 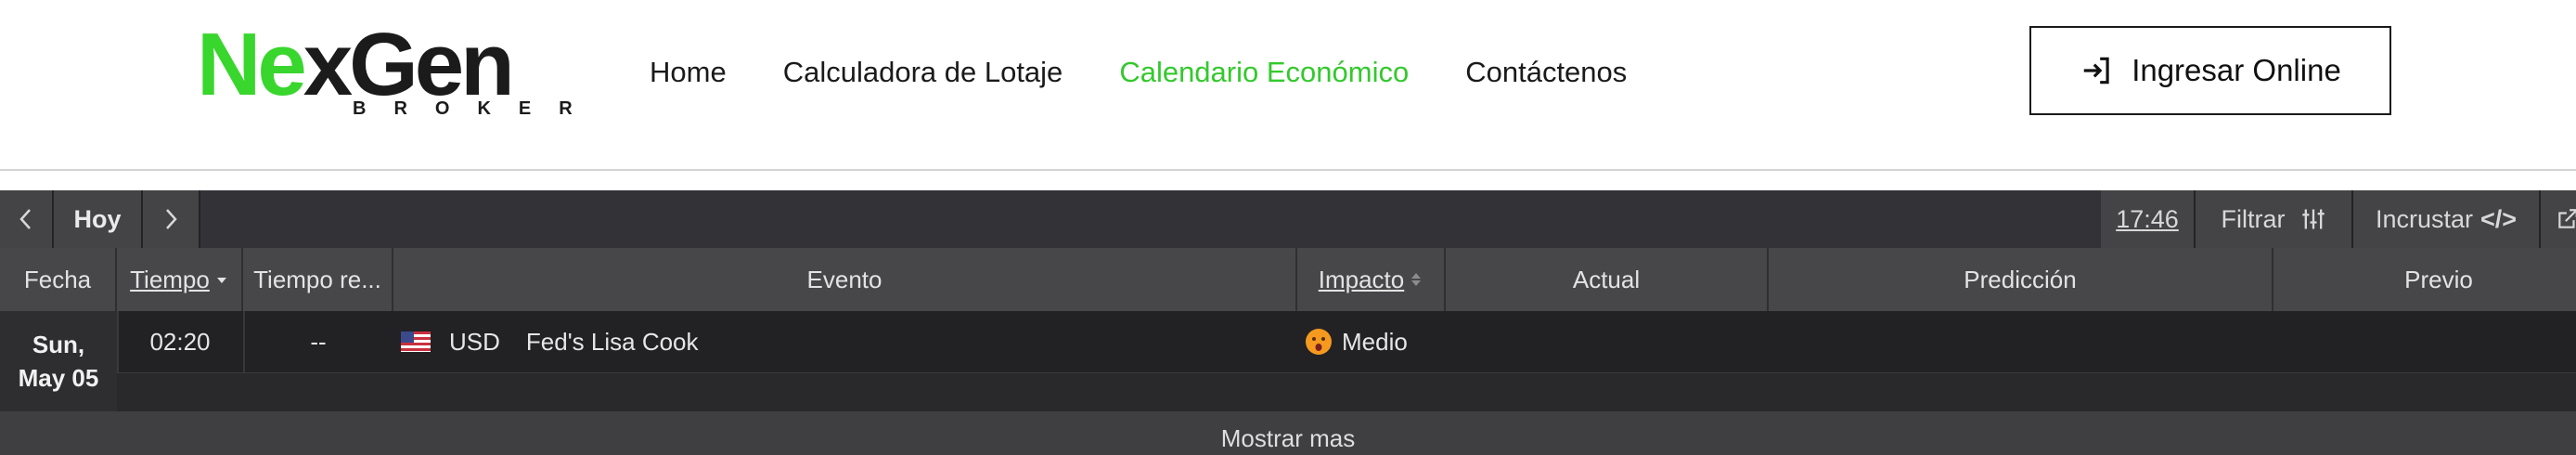 I want to click on col-event: Evento, so click(x=845, y=279).